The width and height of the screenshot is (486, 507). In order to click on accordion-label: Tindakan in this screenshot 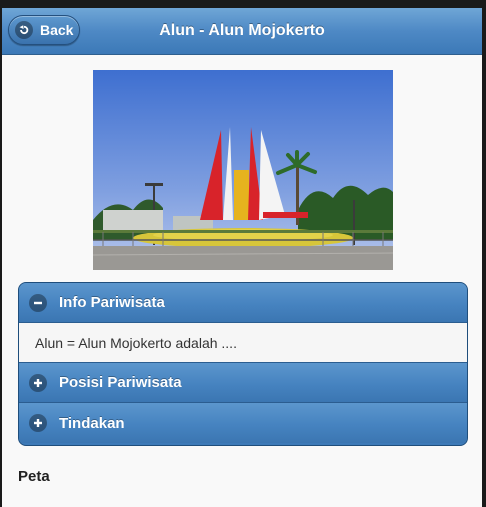, I will do `click(92, 423)`.